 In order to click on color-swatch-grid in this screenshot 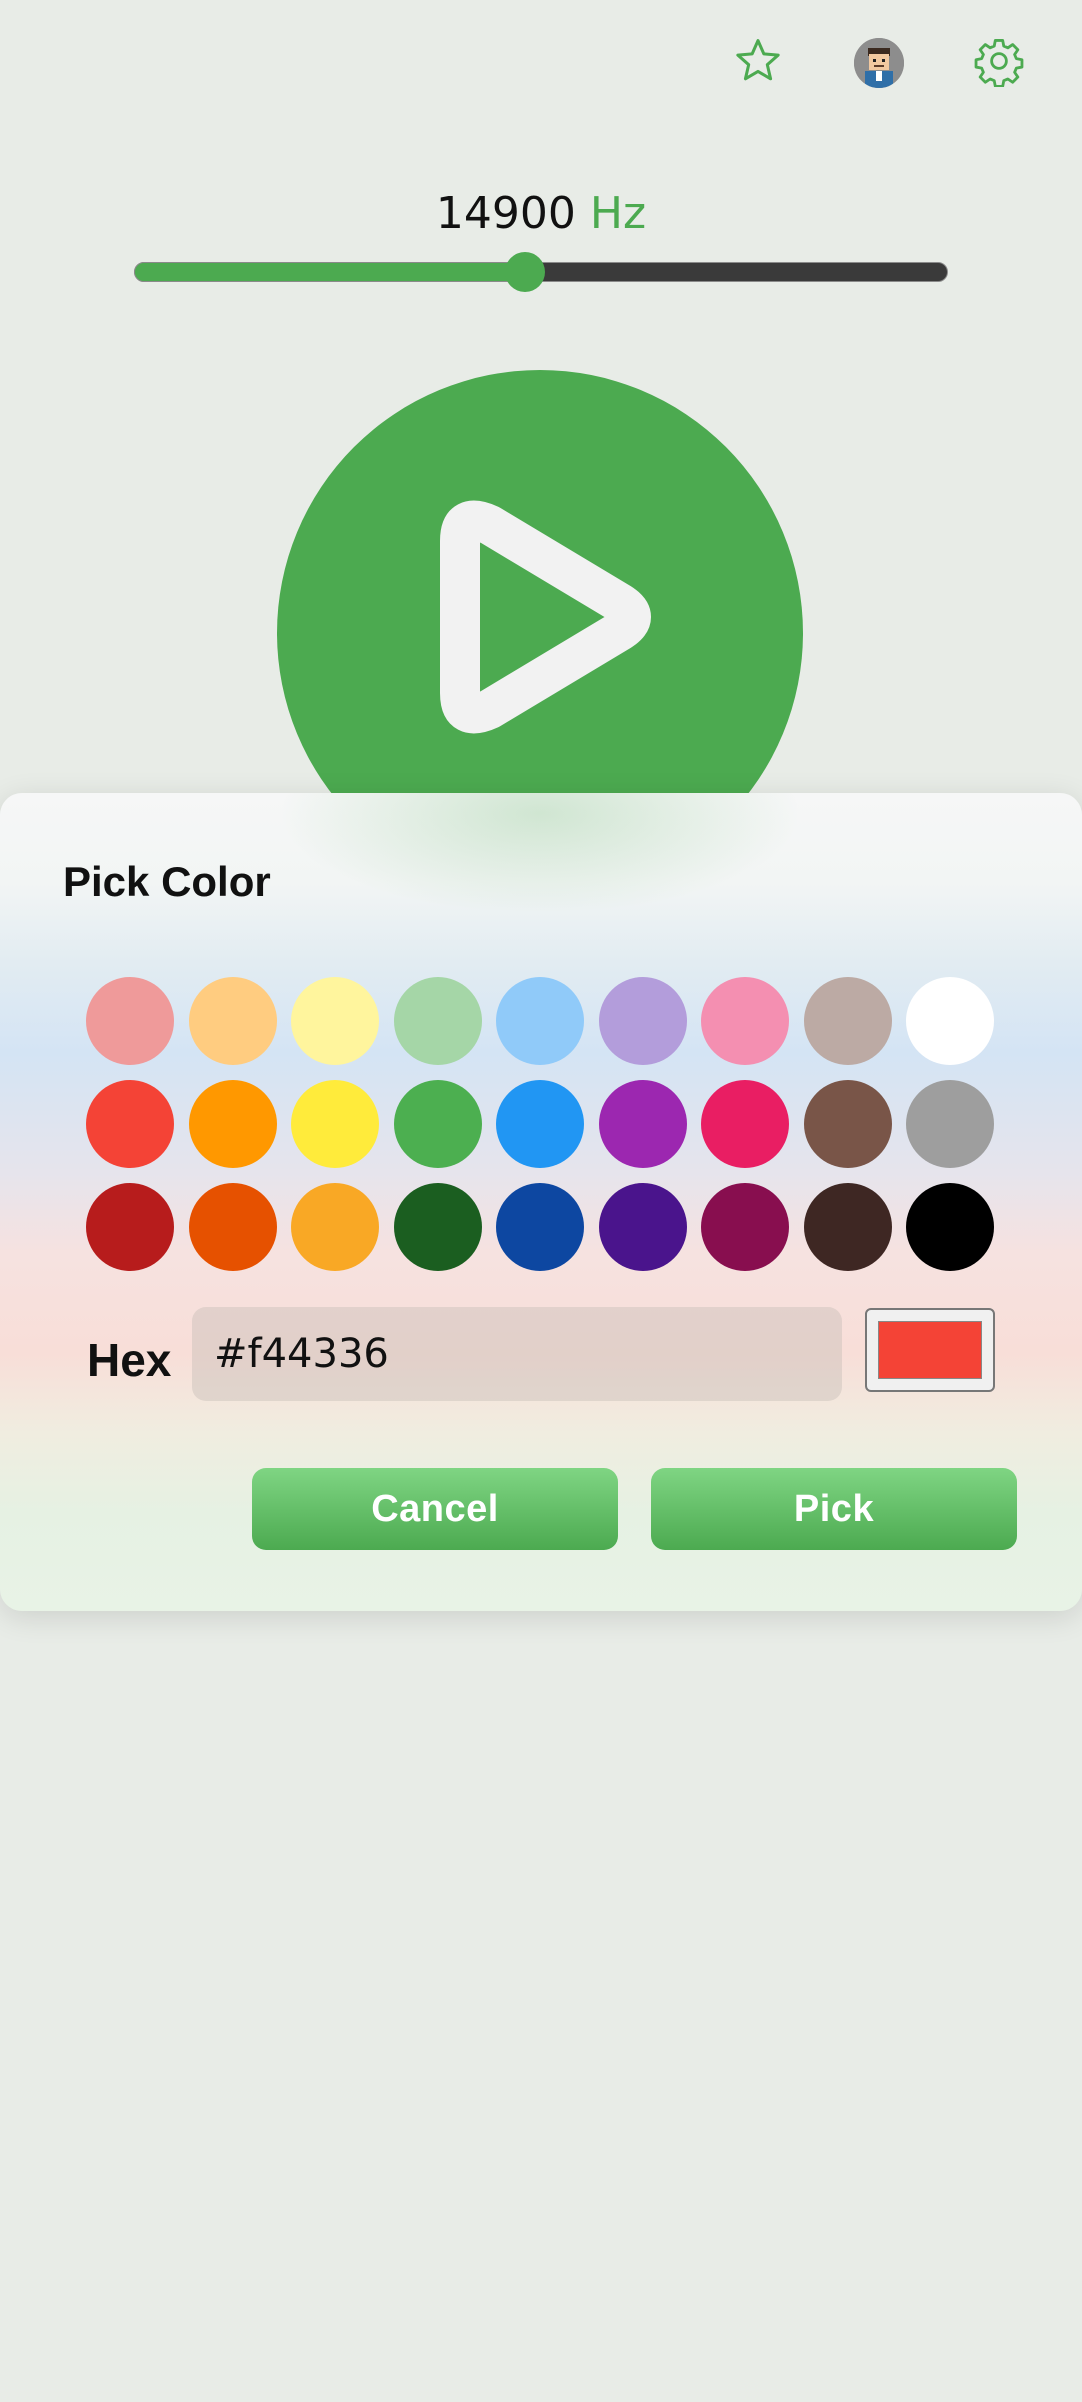, I will do `click(540, 1124)`.